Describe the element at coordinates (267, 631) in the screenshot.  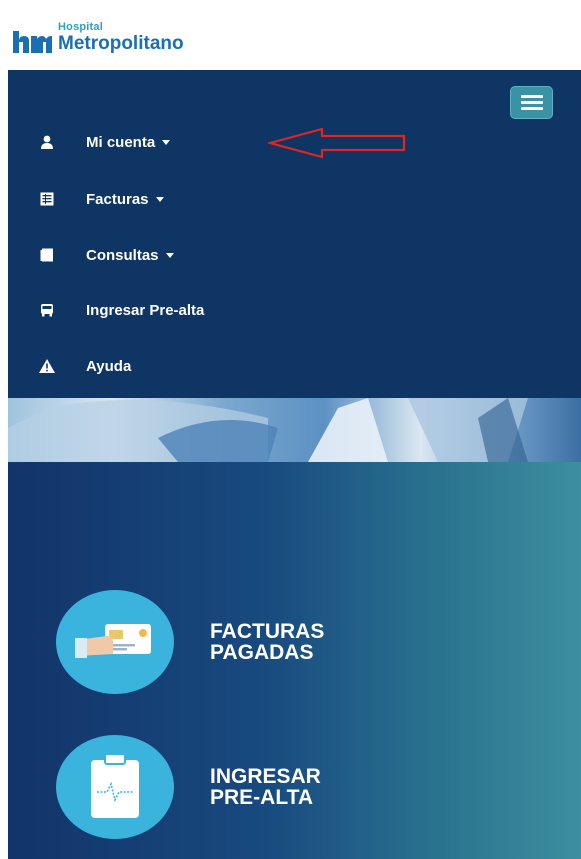
I see `feature-label-line: FACTURAS` at that location.